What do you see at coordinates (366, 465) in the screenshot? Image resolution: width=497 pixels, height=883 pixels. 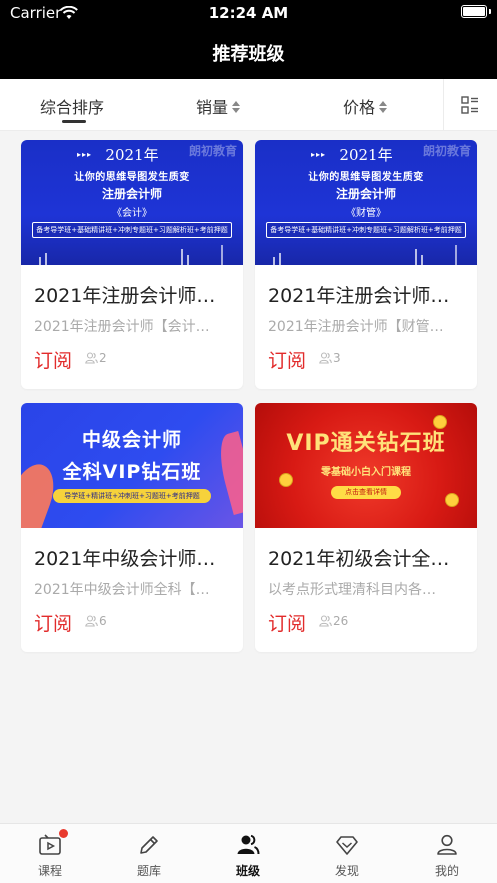 I see `course-thumbnail: VIP通关钻石班 零基础小白入门课程 点击查看详情` at bounding box center [366, 465].